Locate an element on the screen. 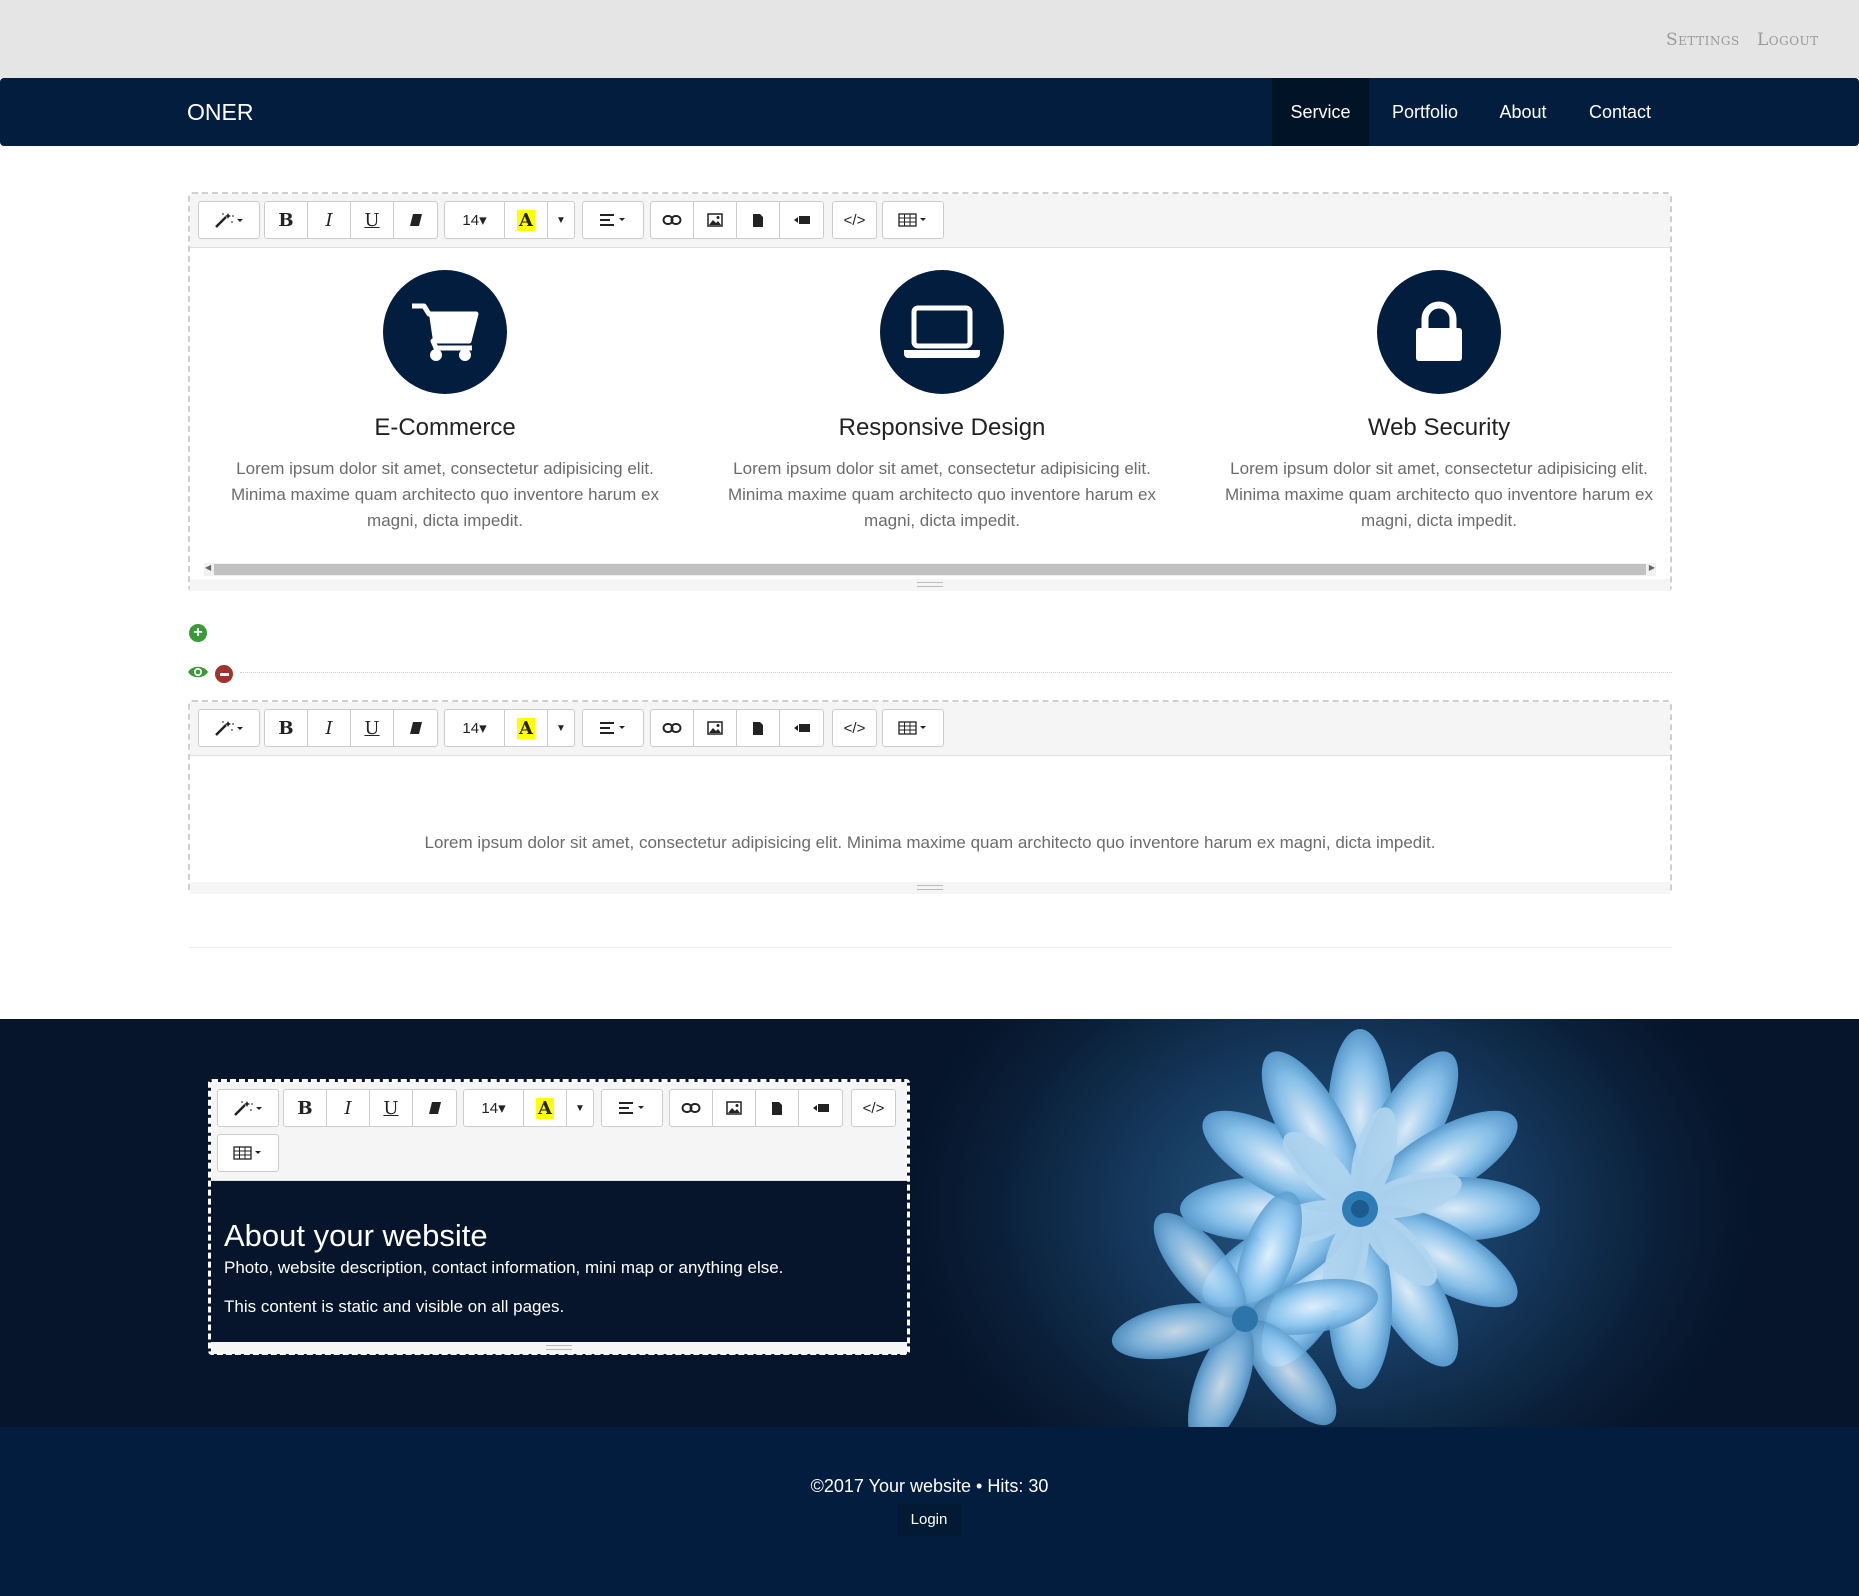 This screenshot has width=1859, height=1596. horizontal-scrollbar: ◀ ▶ is located at coordinates (930, 569).